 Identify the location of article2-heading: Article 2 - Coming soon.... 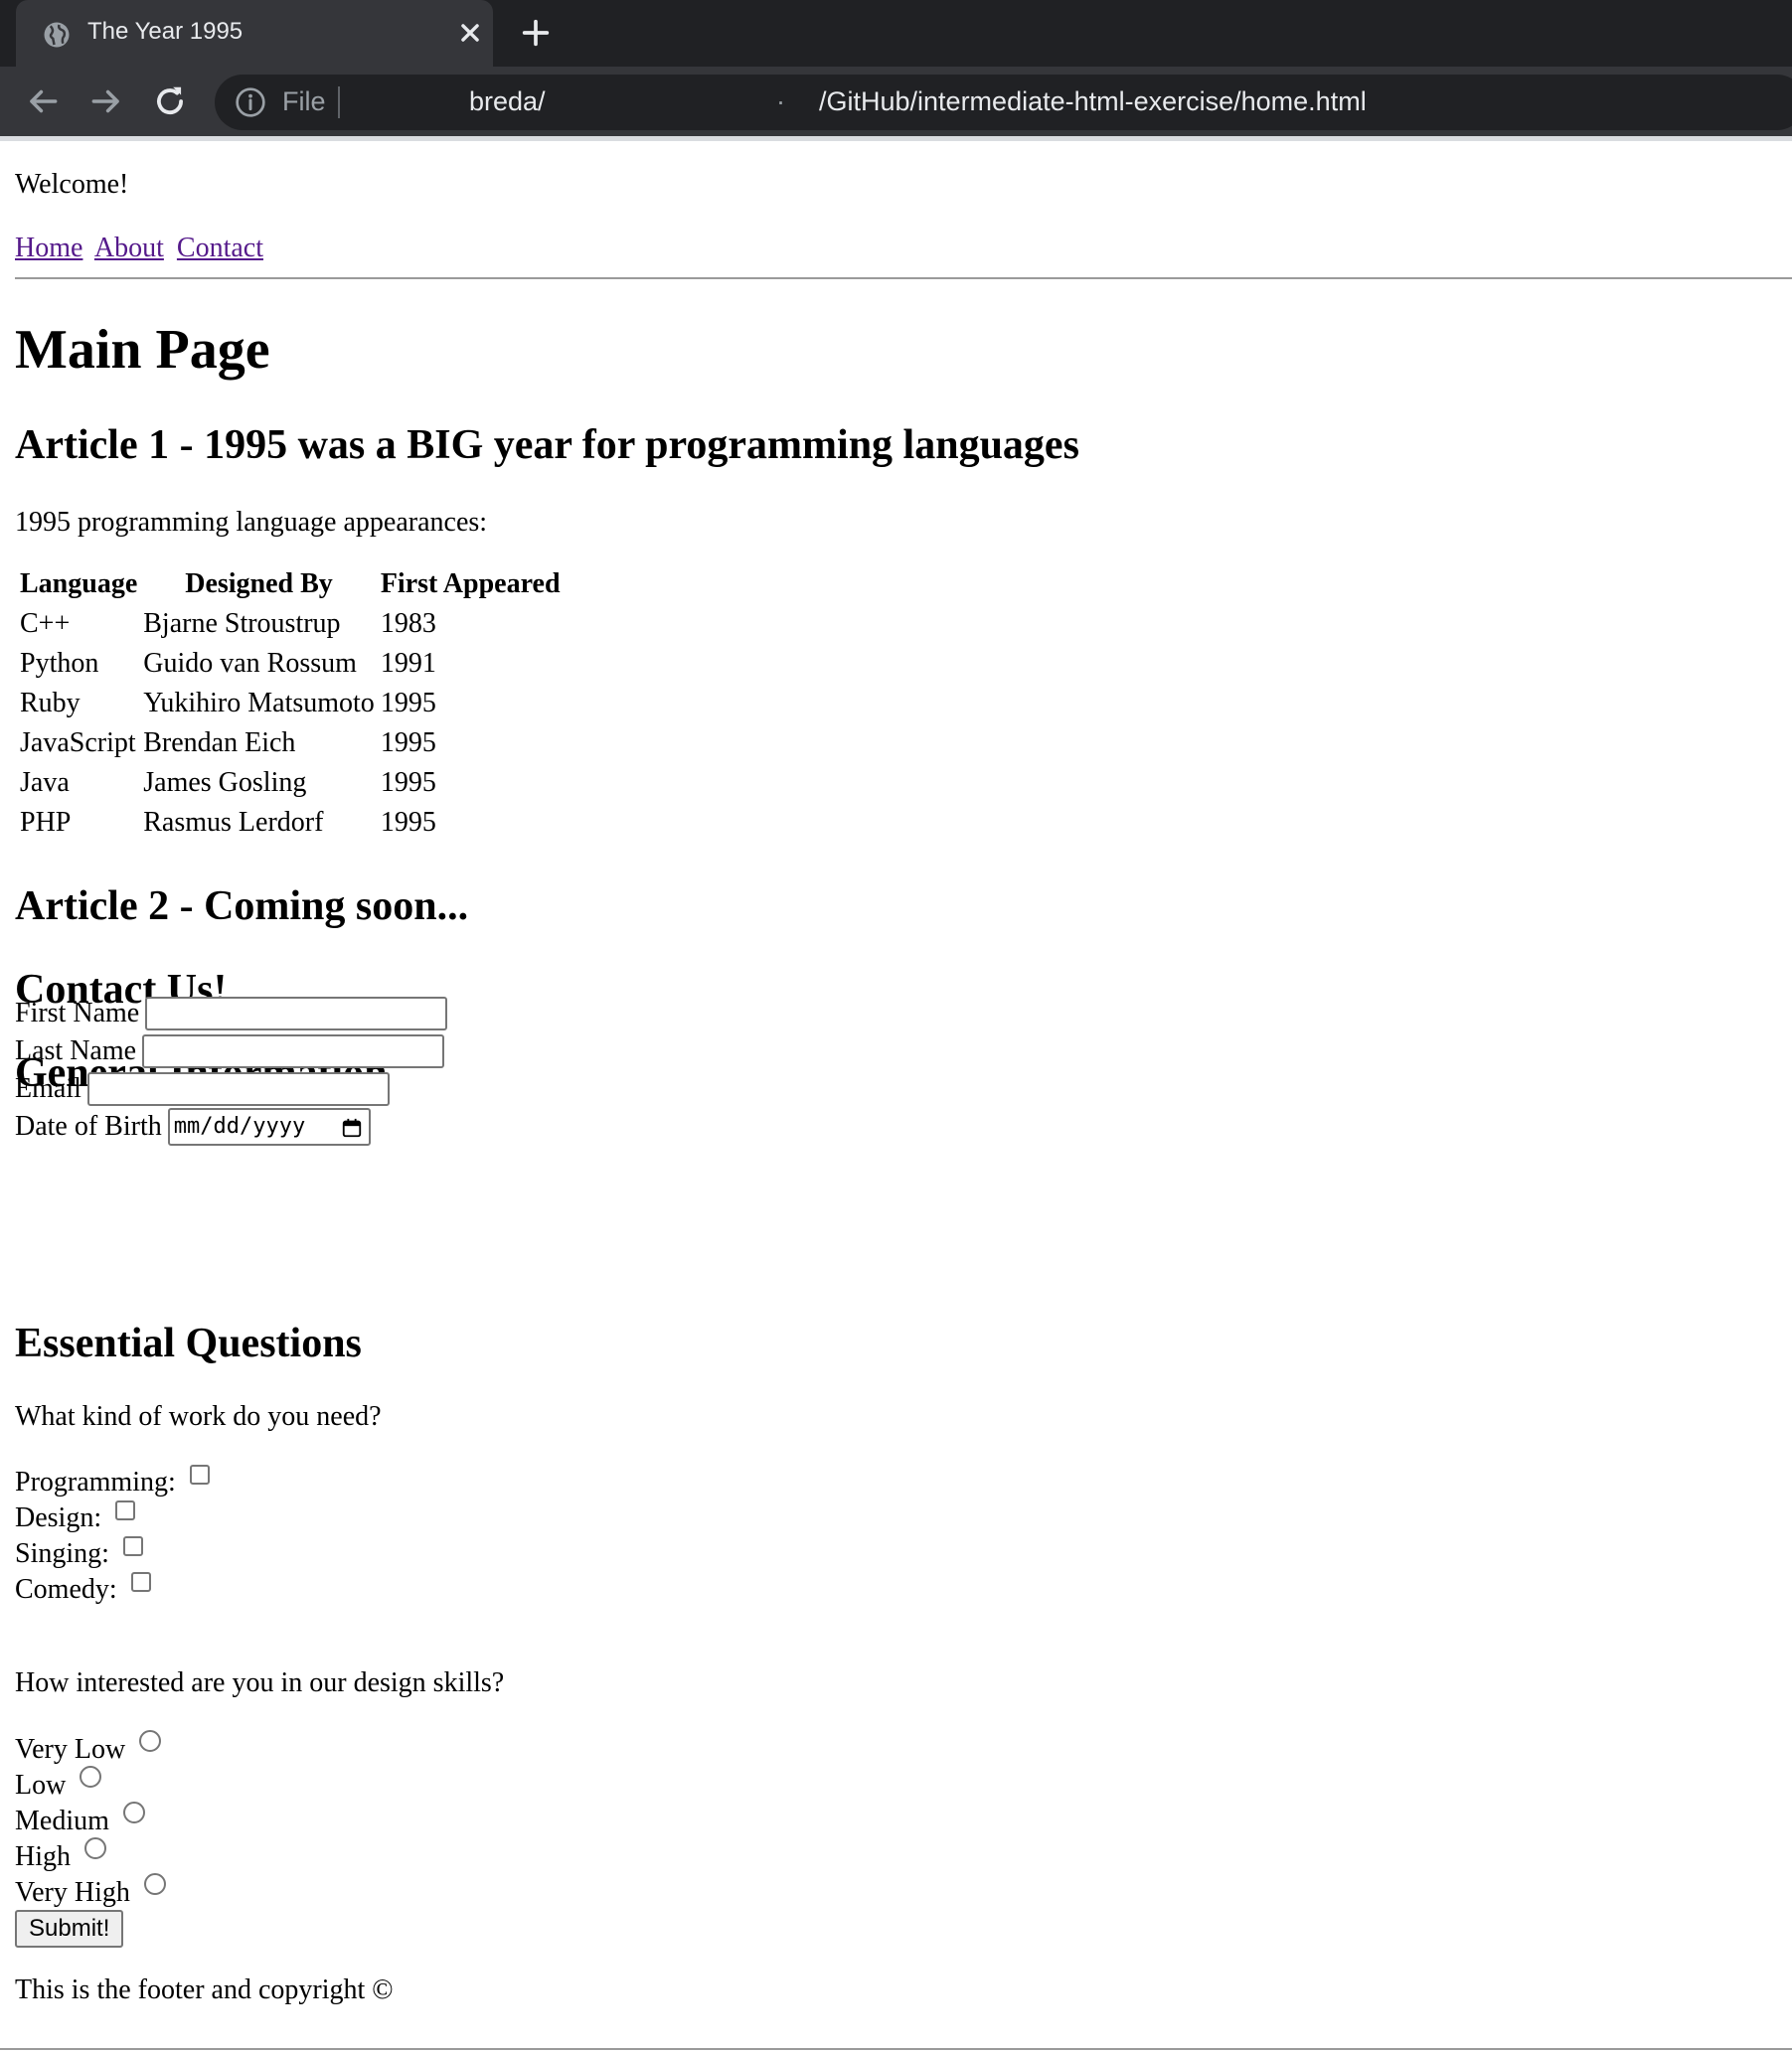
(242, 906).